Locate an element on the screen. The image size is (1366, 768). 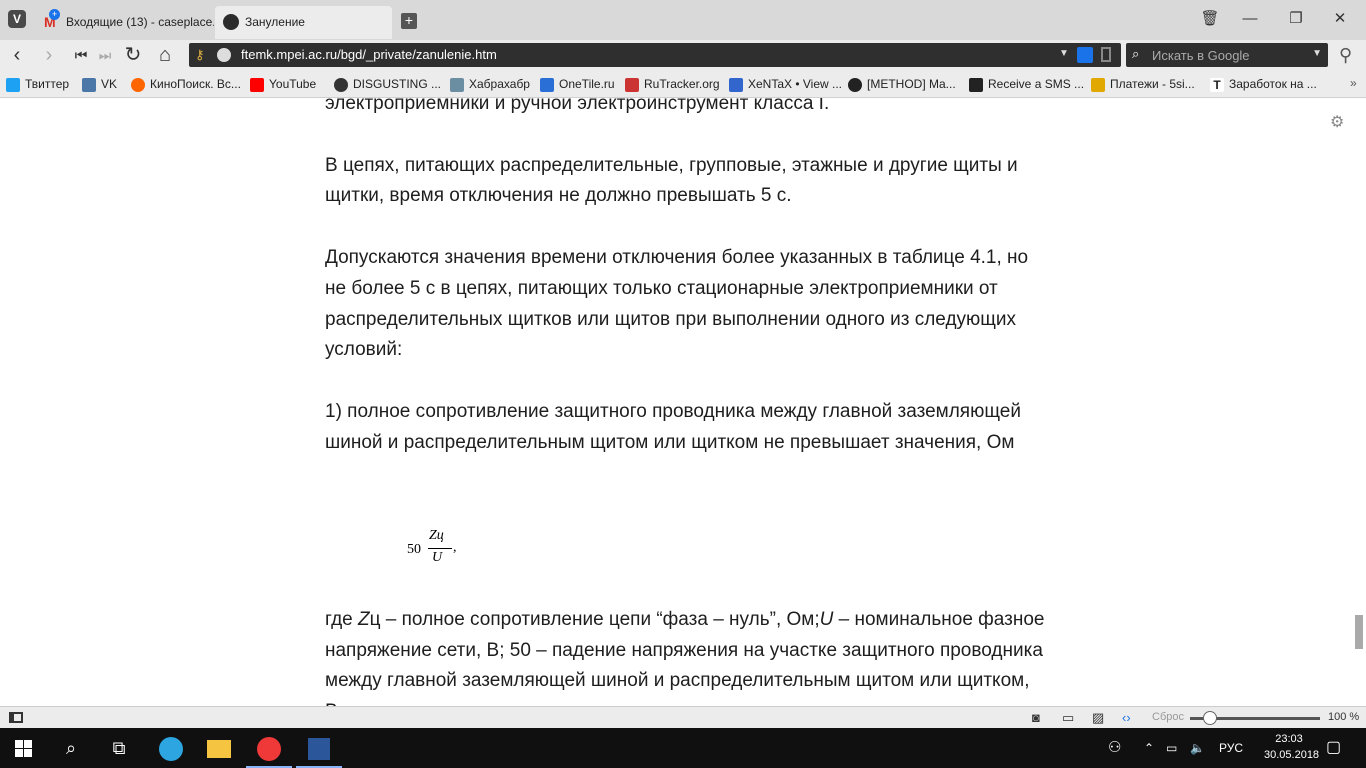
window-icon: ▭ is located at coordinates (1068, 718).